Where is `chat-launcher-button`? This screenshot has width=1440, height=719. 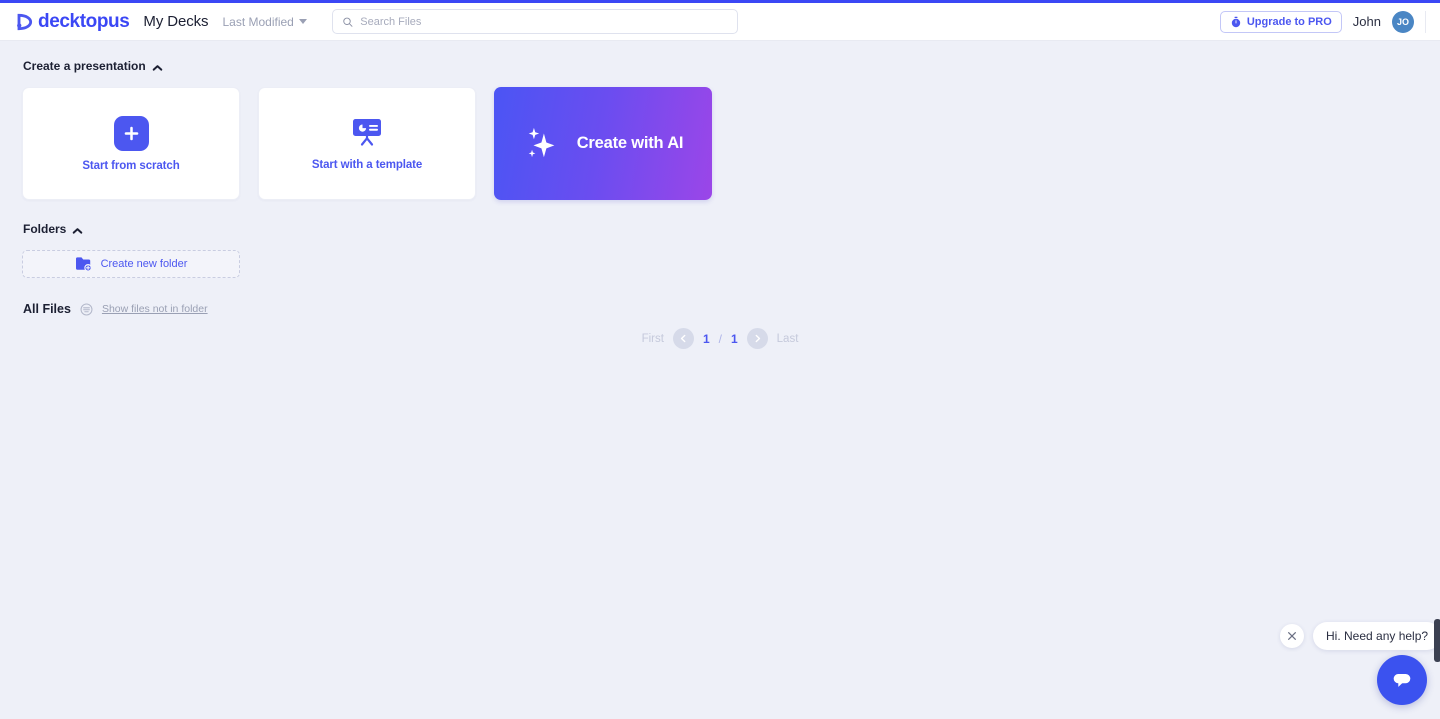 chat-launcher-button is located at coordinates (1402, 680).